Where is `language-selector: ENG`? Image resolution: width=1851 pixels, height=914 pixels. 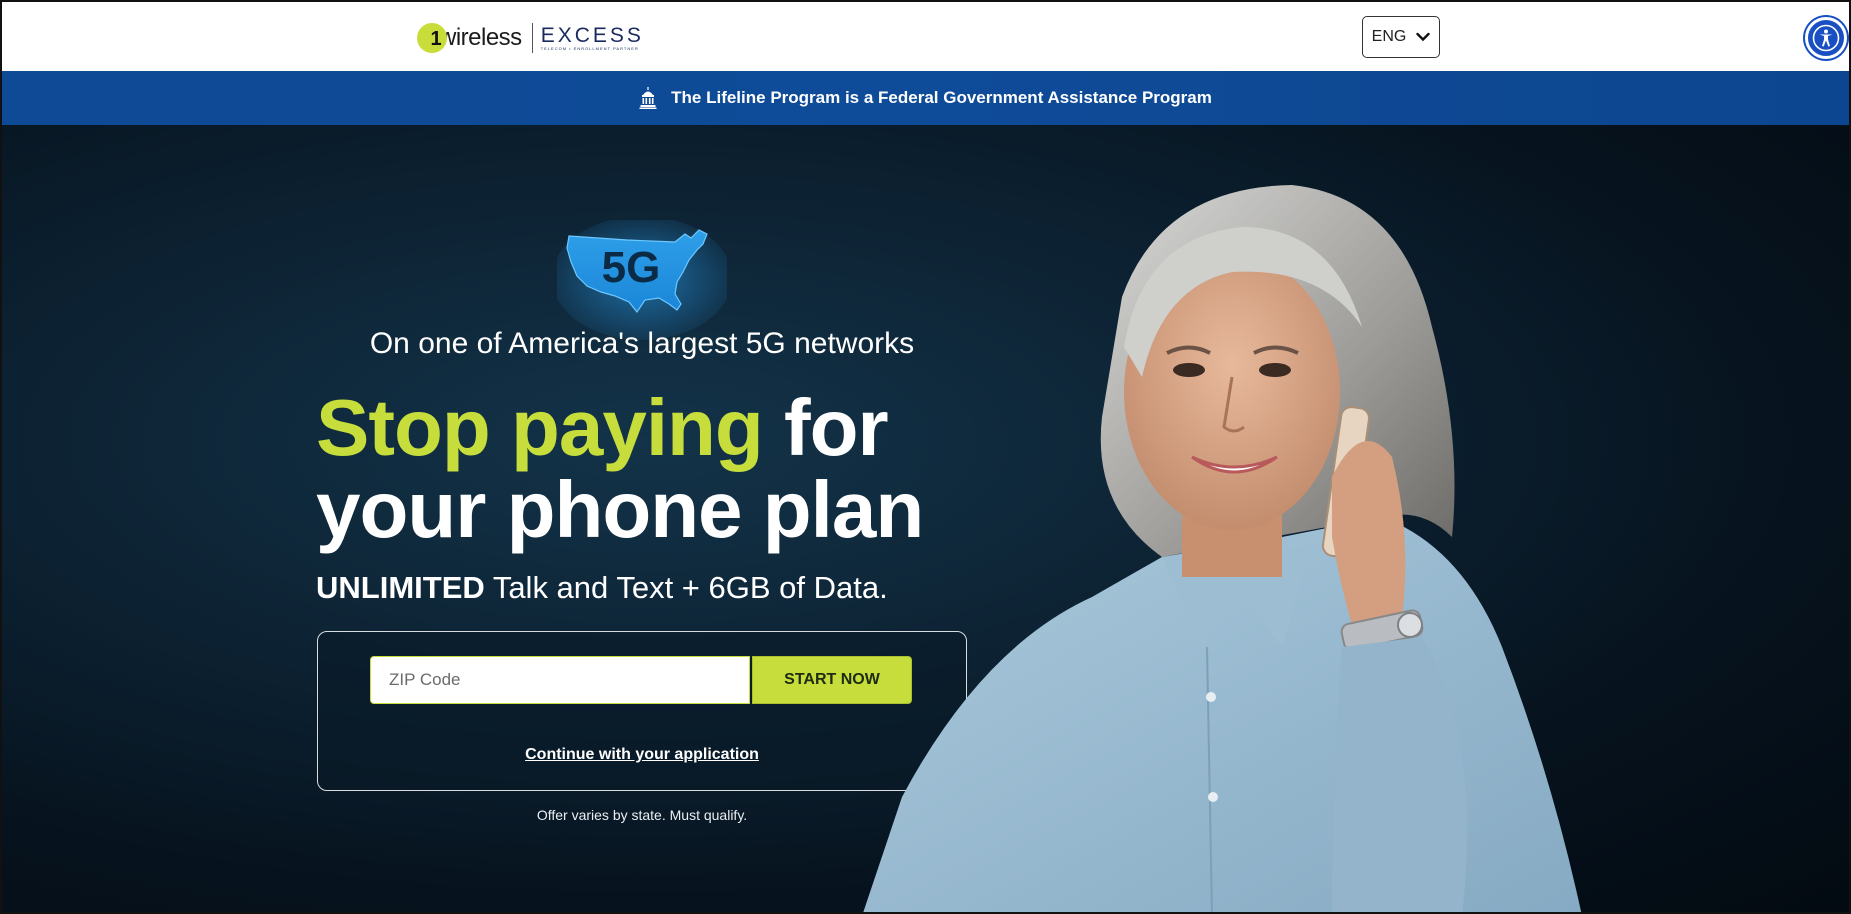 language-selector: ENG is located at coordinates (1401, 37).